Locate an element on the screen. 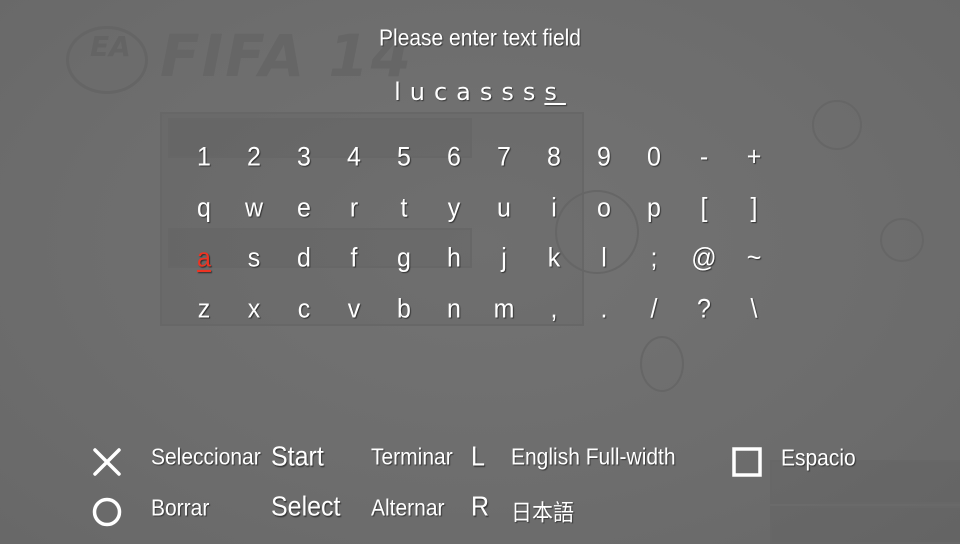 The height and width of the screenshot is (544, 960). keyboard-key: - is located at coordinates (704, 156).